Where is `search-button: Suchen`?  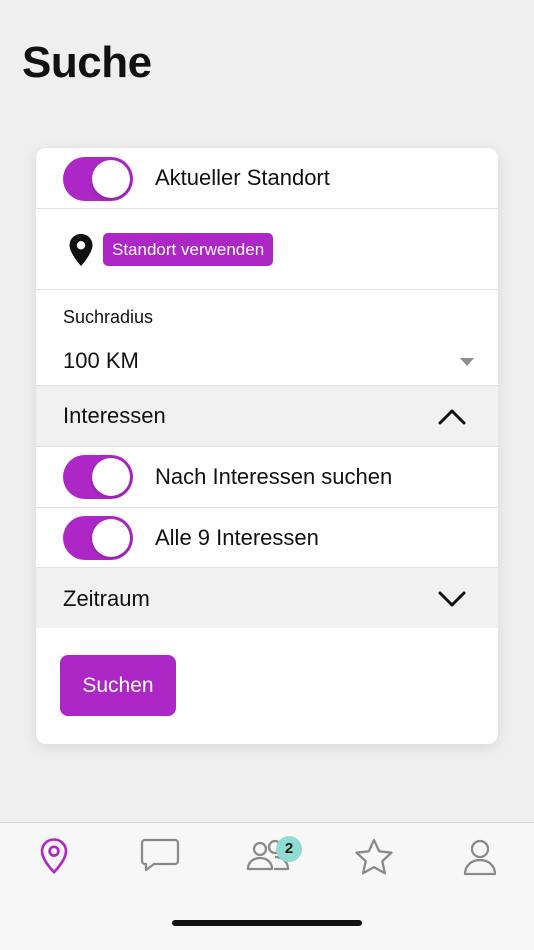 search-button: Suchen is located at coordinates (118, 685).